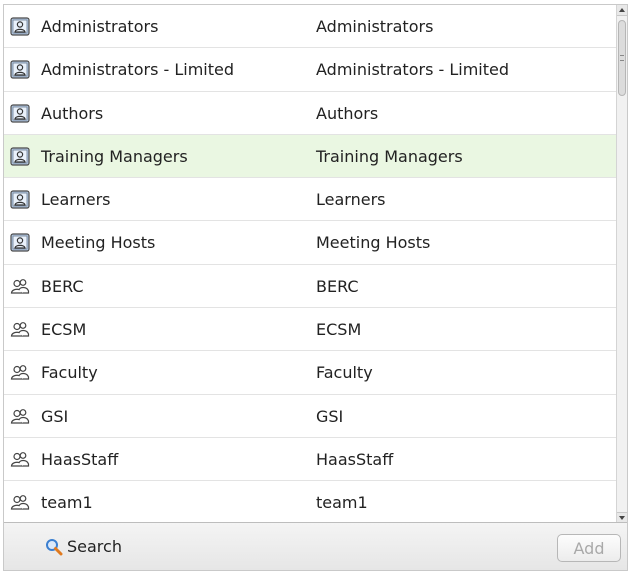  I want to click on footer-toolbar: Search Add, so click(315, 546).